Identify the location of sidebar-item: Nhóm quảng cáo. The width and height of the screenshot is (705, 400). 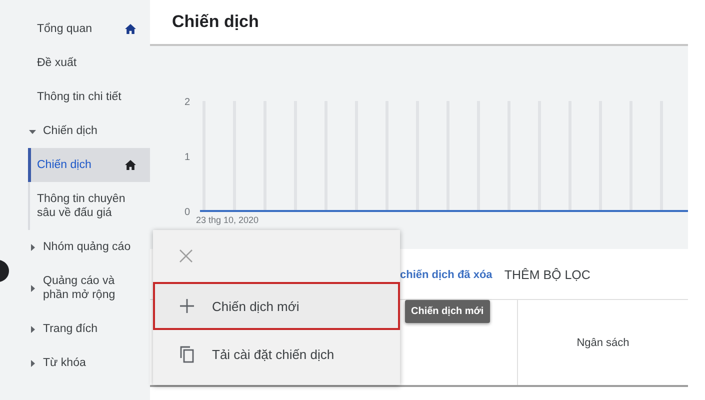
(80, 247).